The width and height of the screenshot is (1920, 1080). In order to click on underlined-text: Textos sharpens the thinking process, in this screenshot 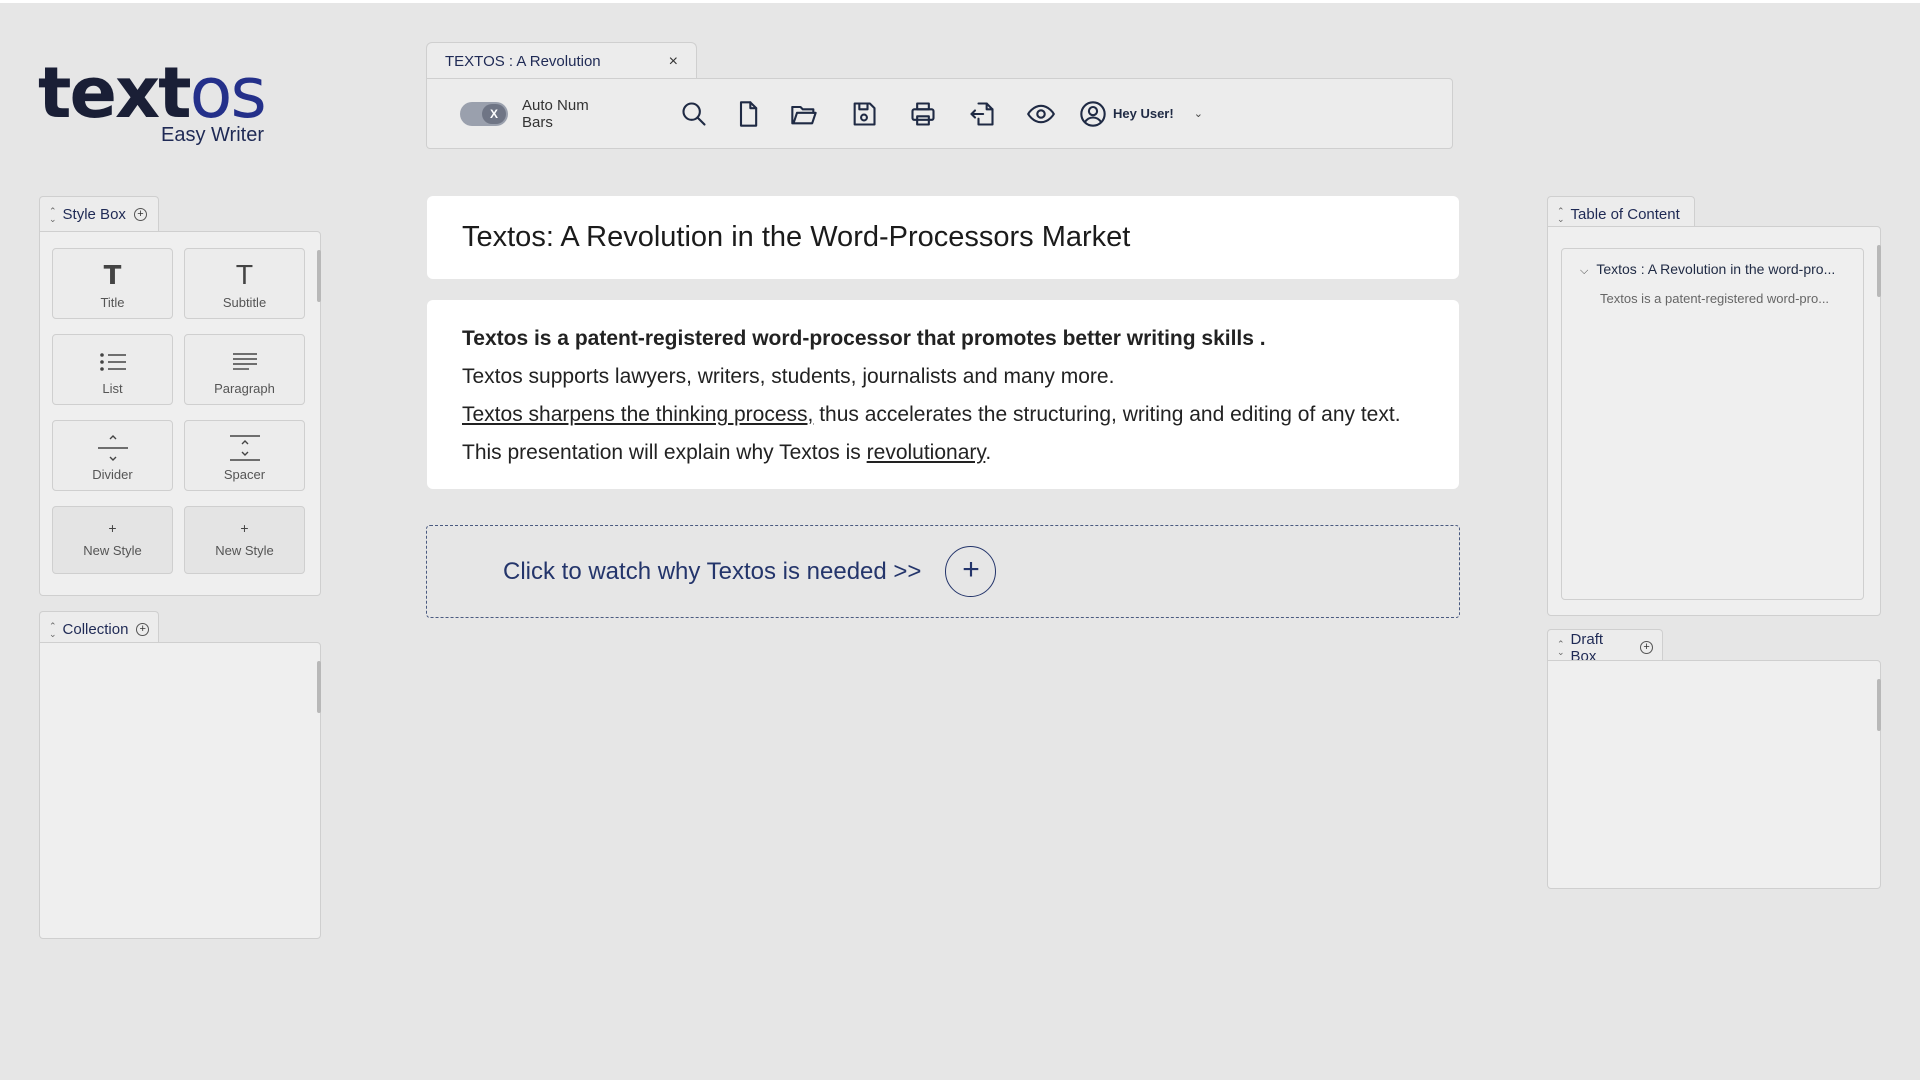, I will do `click(637, 414)`.